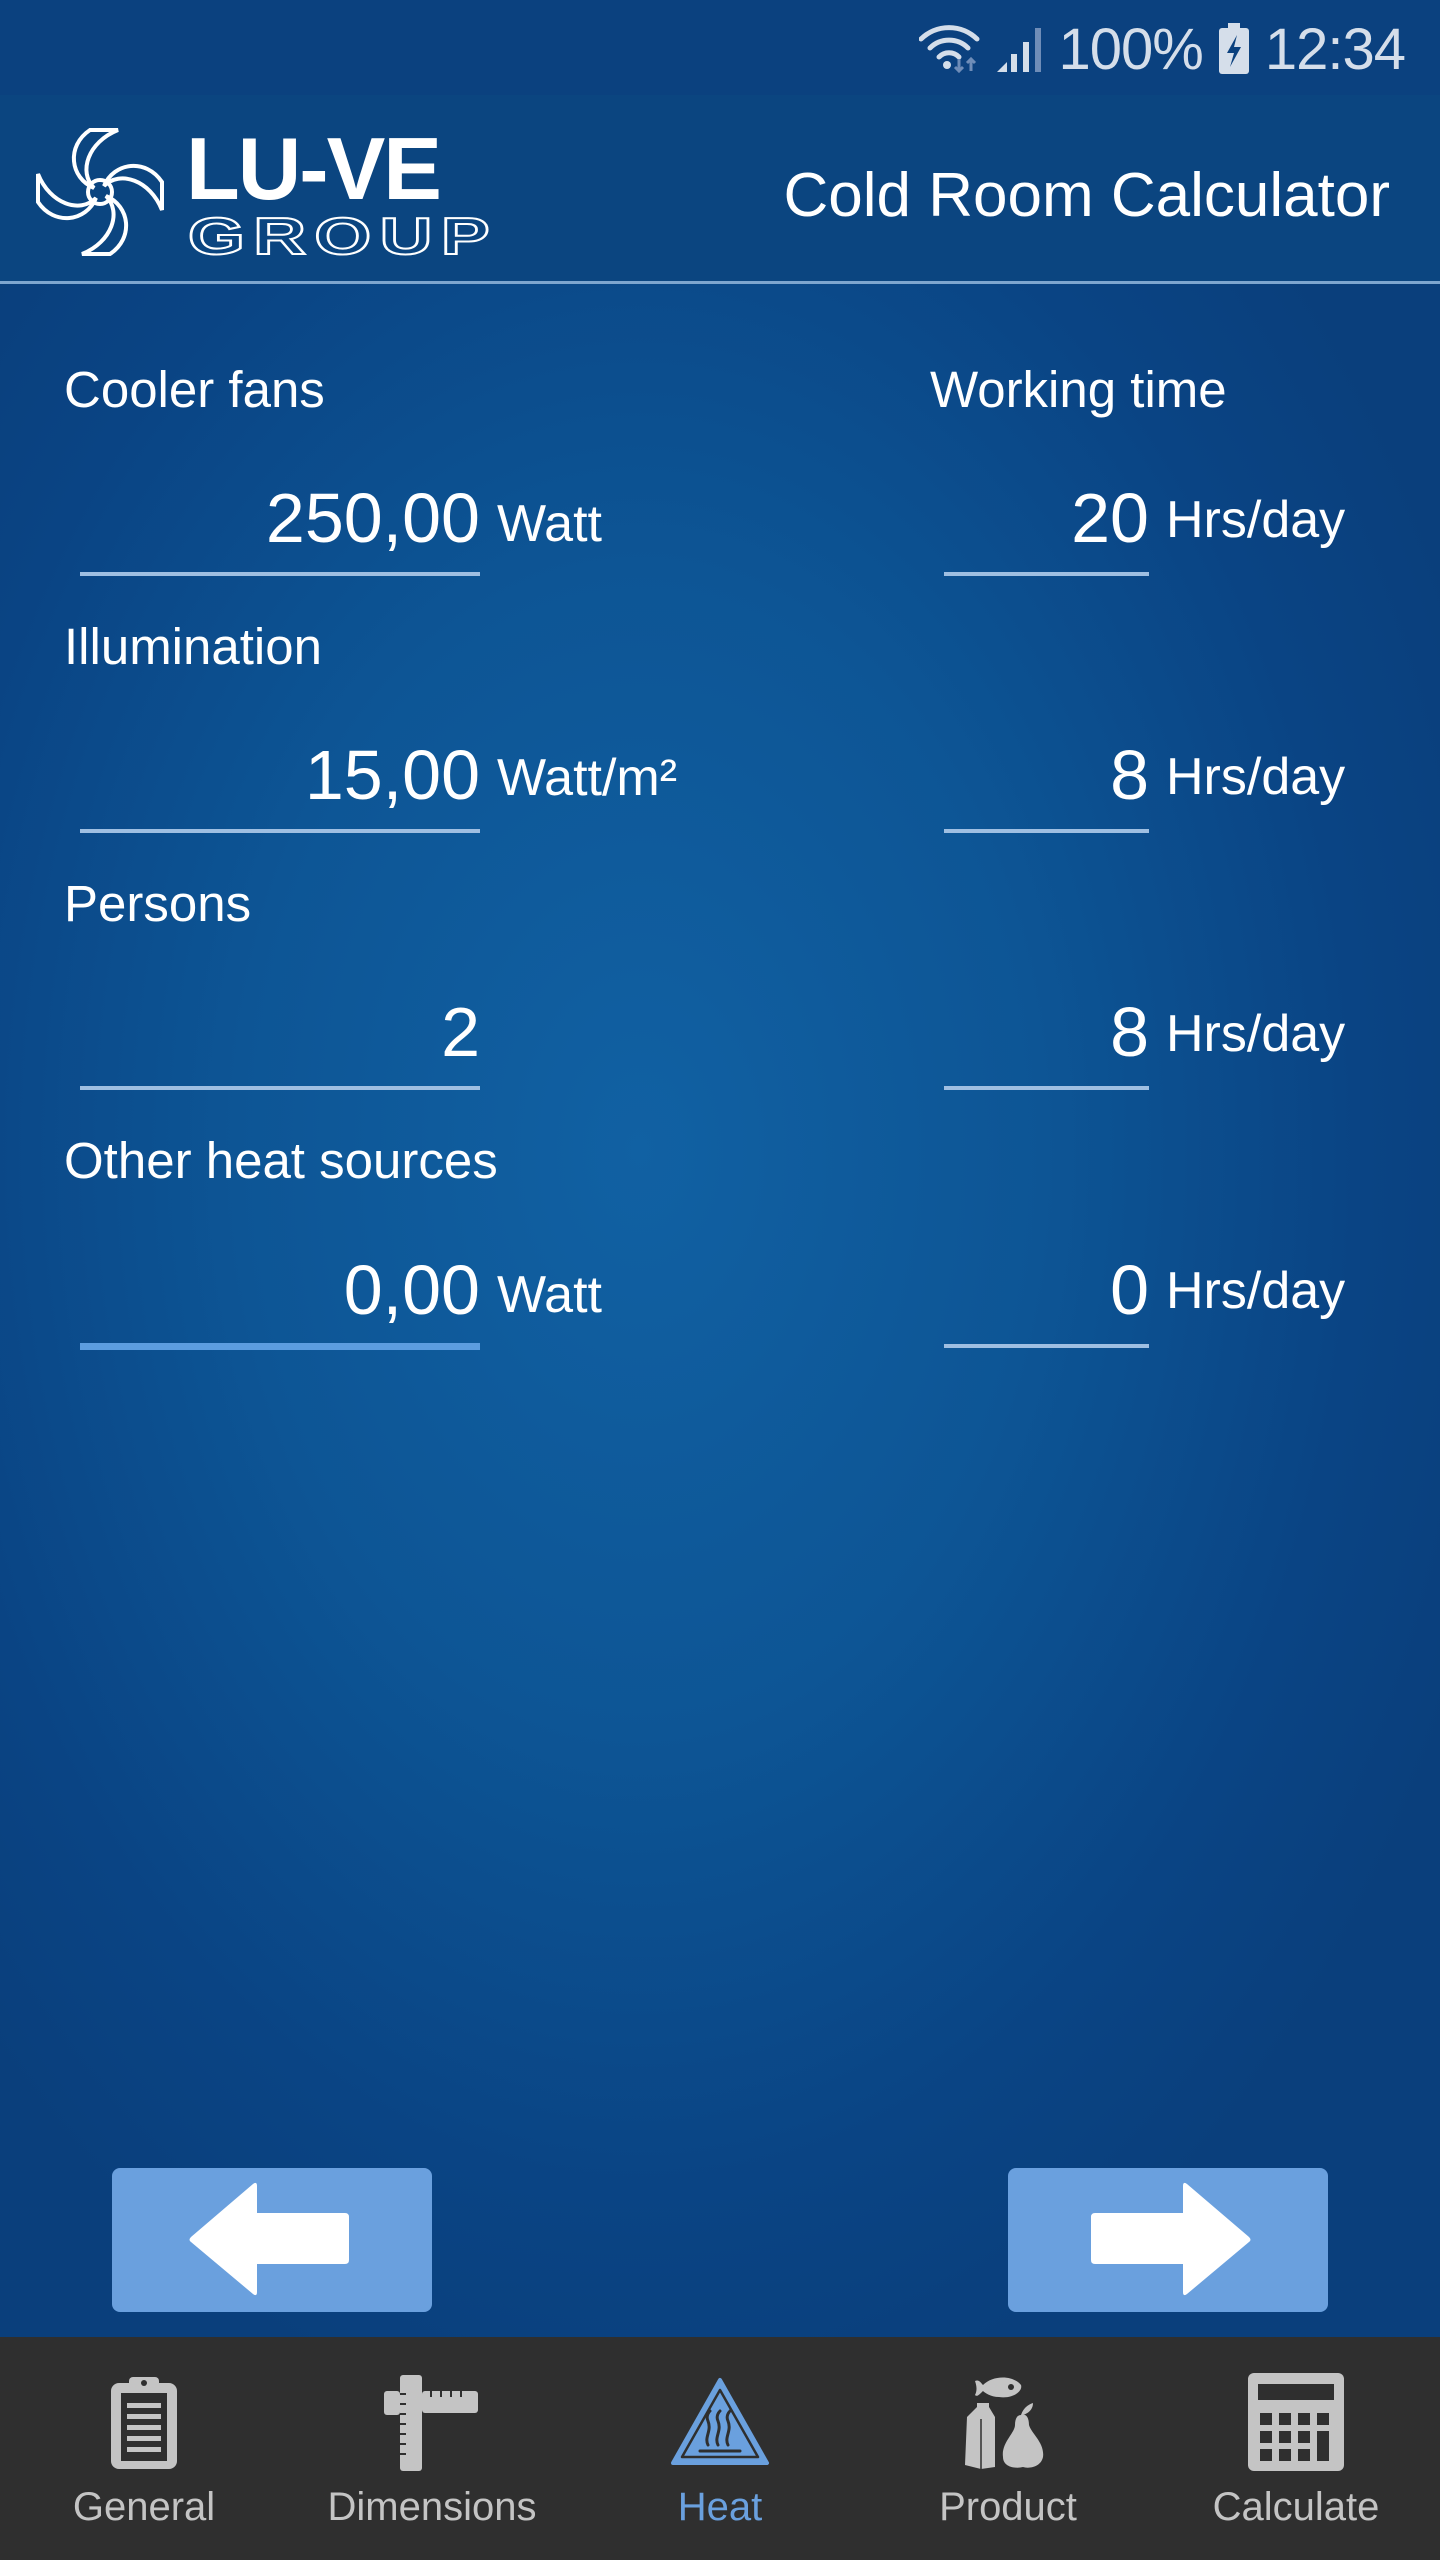 The height and width of the screenshot is (2560, 1440). Describe the element at coordinates (1046, 527) in the screenshot. I see `cooler-fans-hours-input: 20` at that location.